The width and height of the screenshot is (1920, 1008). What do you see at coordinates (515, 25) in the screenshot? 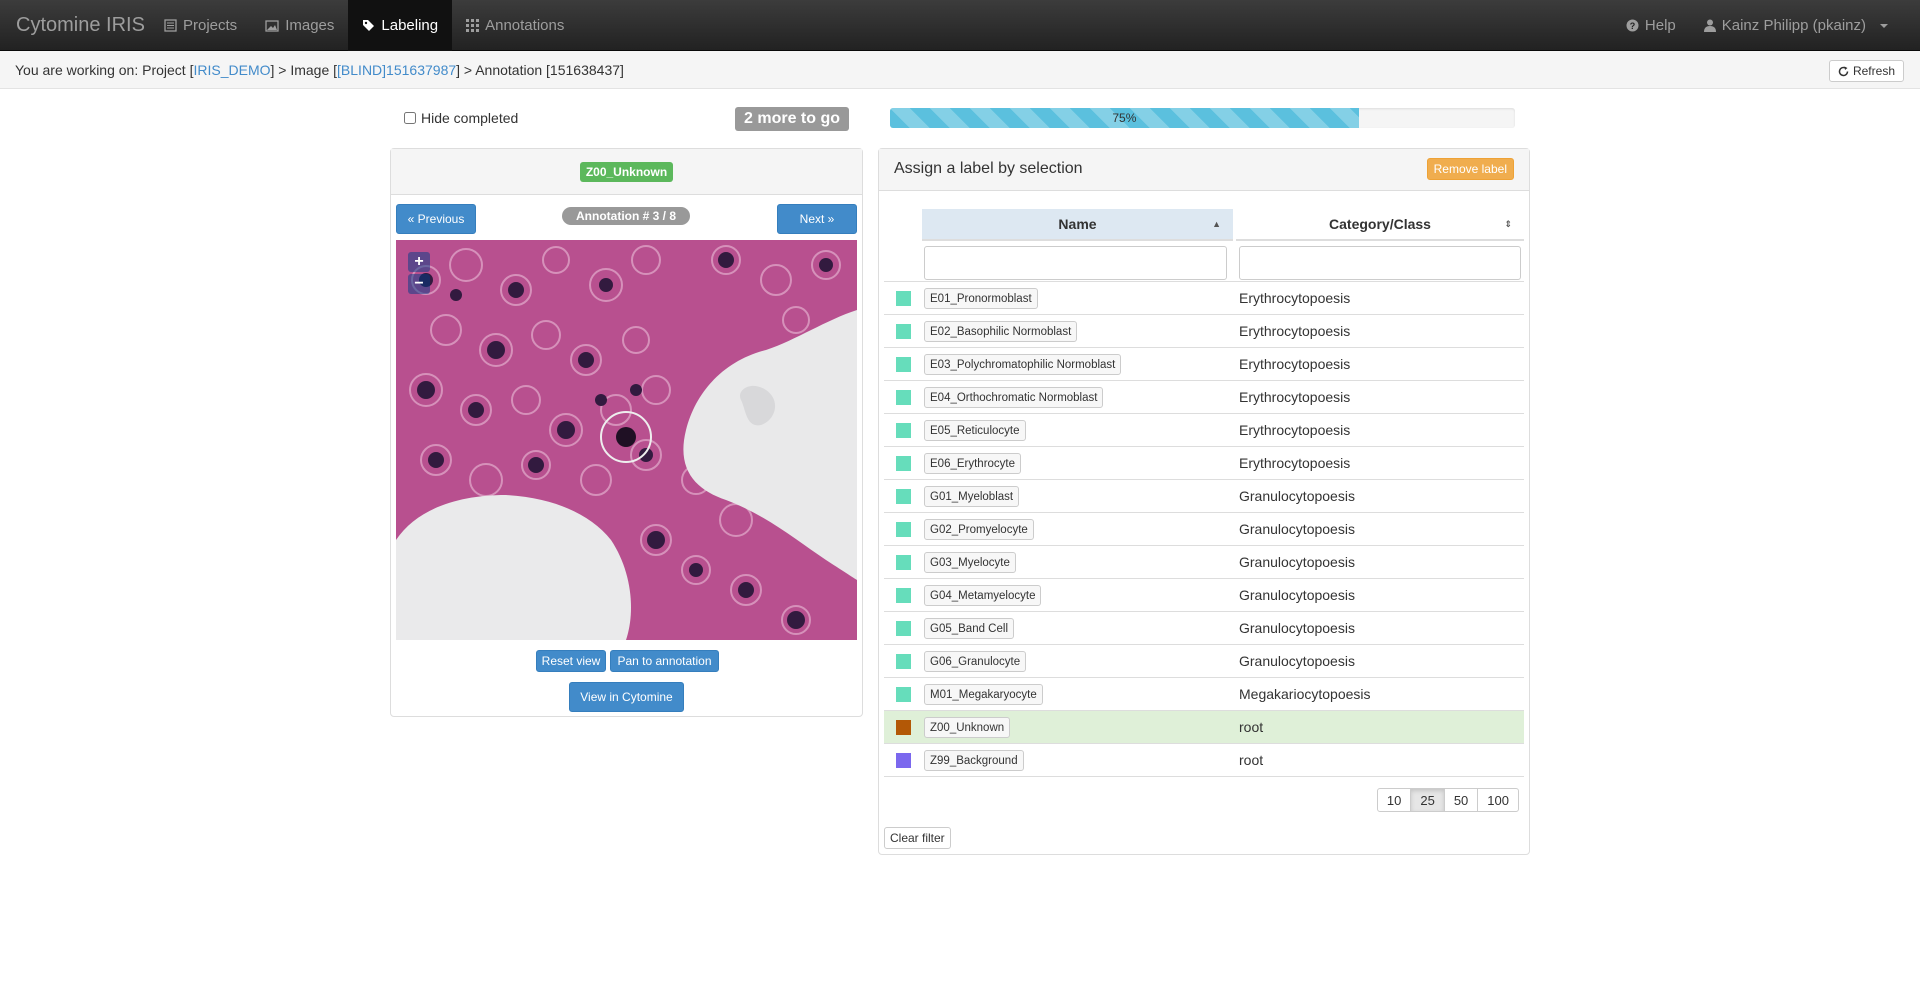
I see `nav-annotations: Annotations` at bounding box center [515, 25].